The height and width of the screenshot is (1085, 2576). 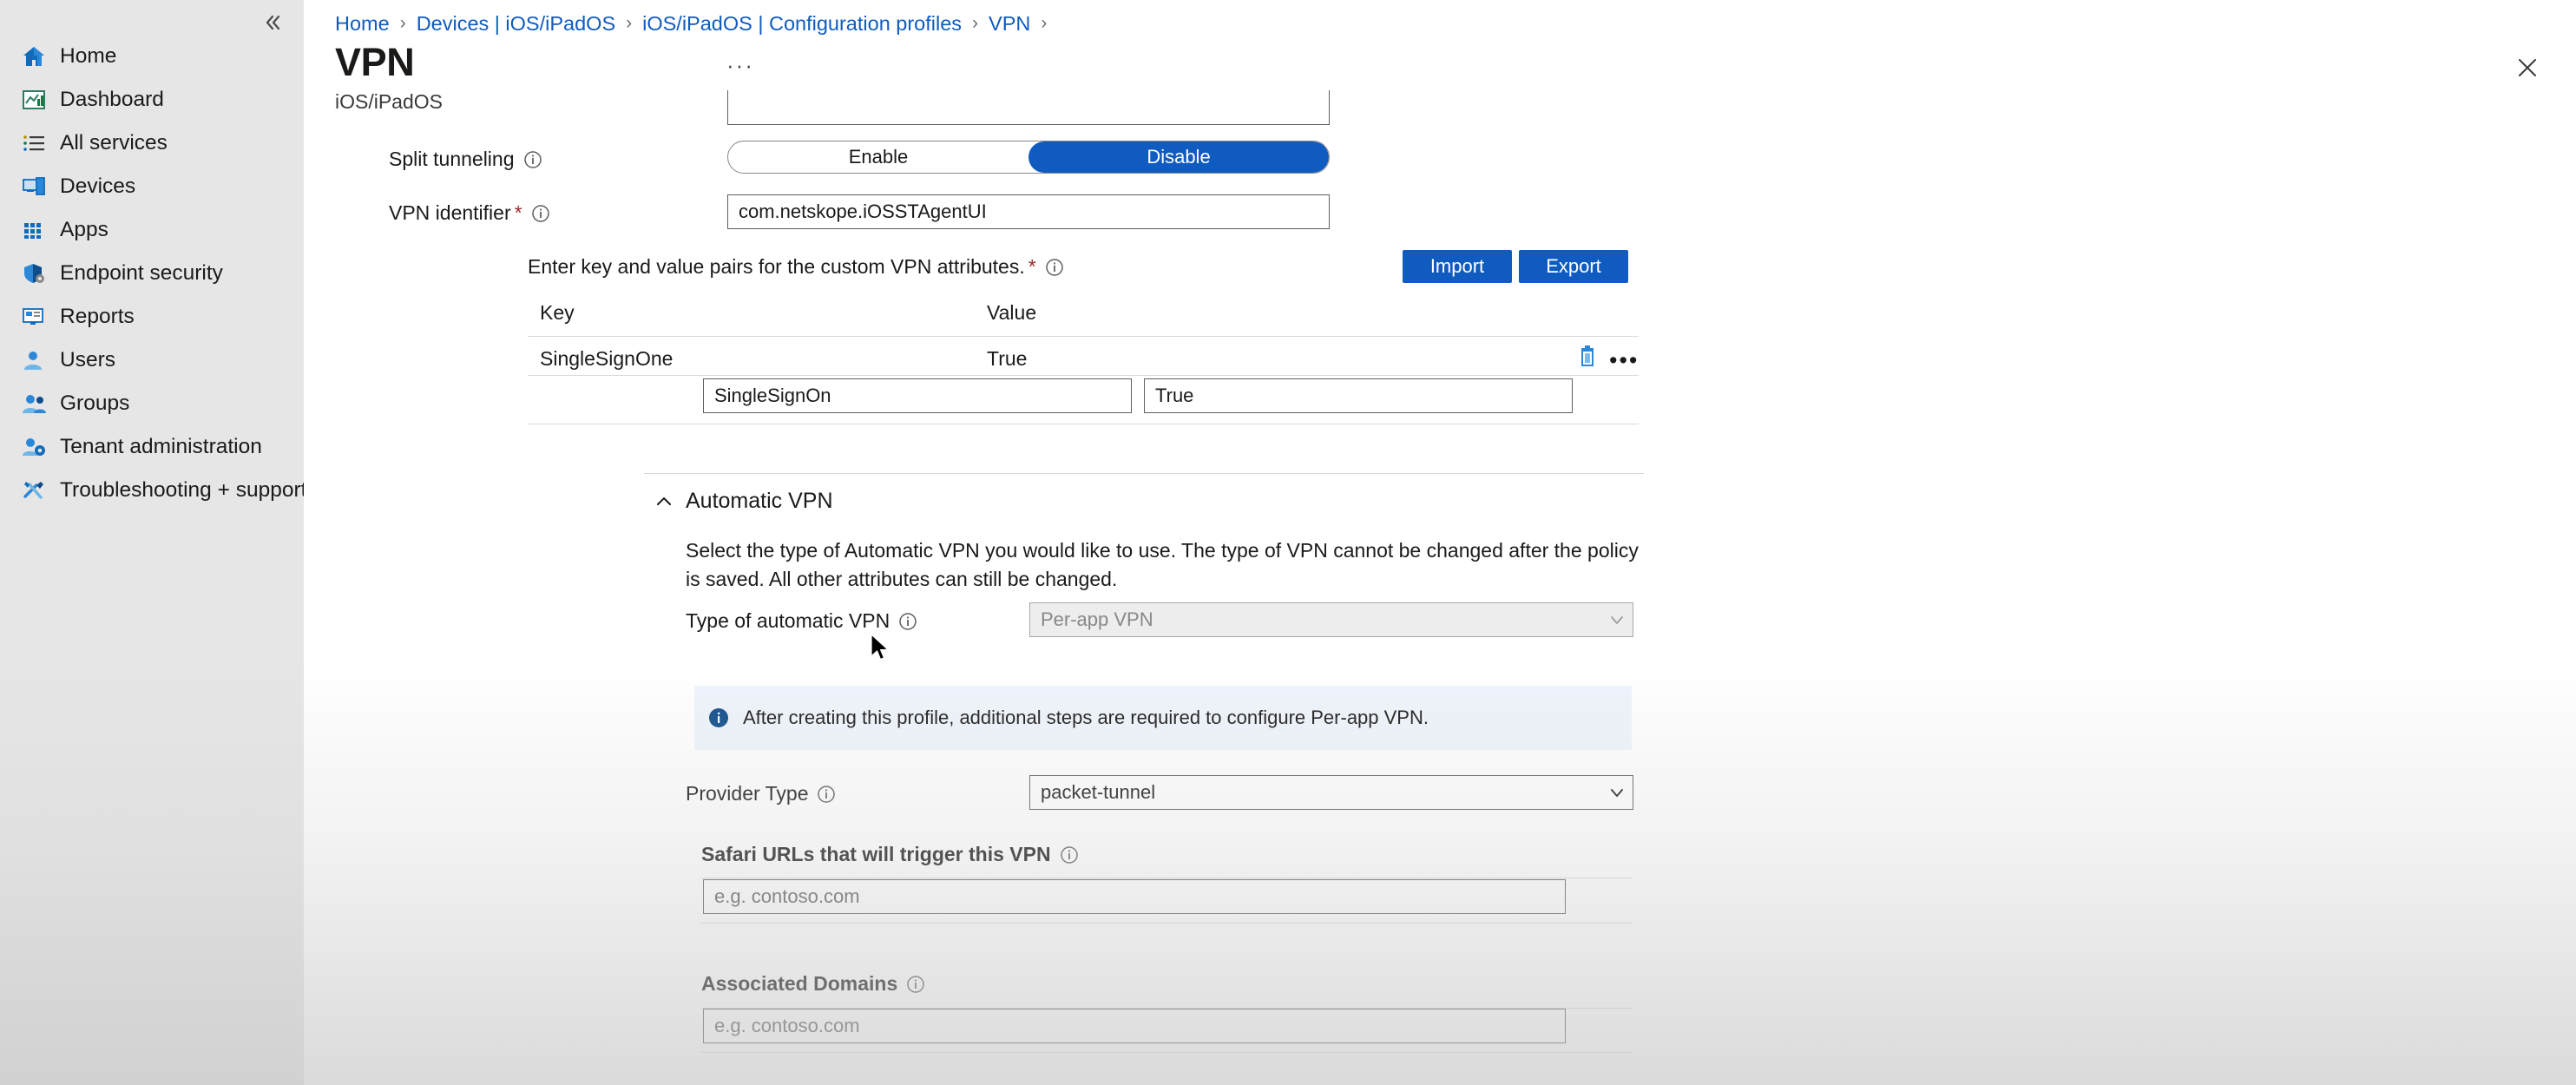 I want to click on chevron-up-icon, so click(x=664, y=501).